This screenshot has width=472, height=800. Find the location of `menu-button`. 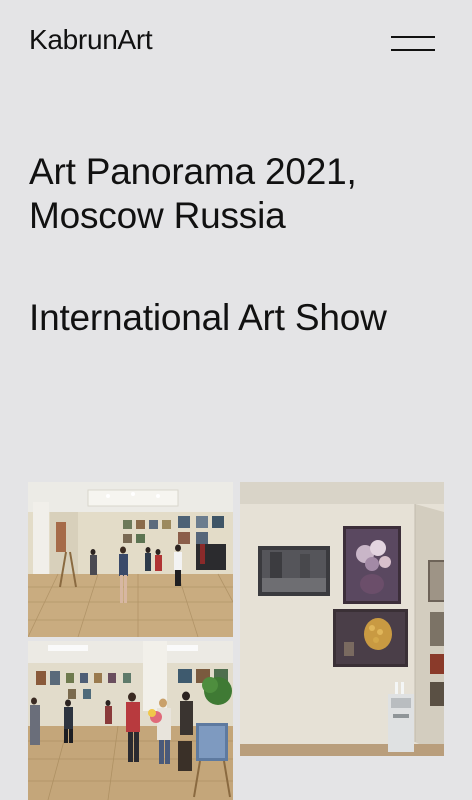

menu-button is located at coordinates (413, 43).